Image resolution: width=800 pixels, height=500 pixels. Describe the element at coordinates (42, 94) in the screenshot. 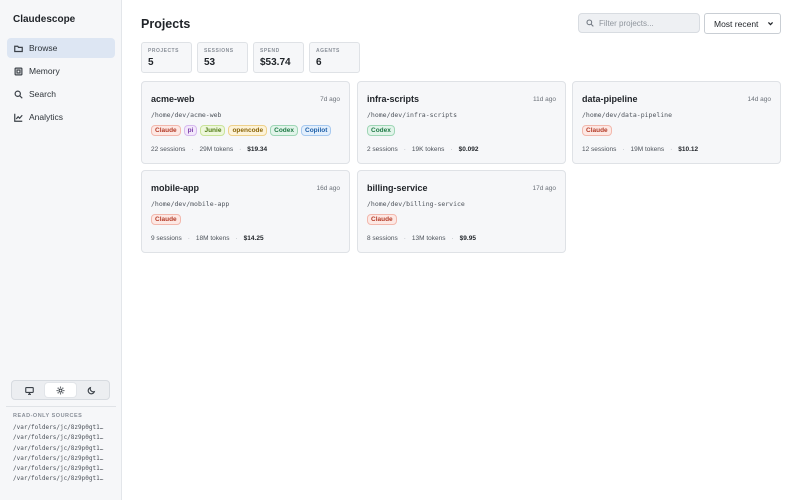

I see `sidebar-item-label: Search` at that location.